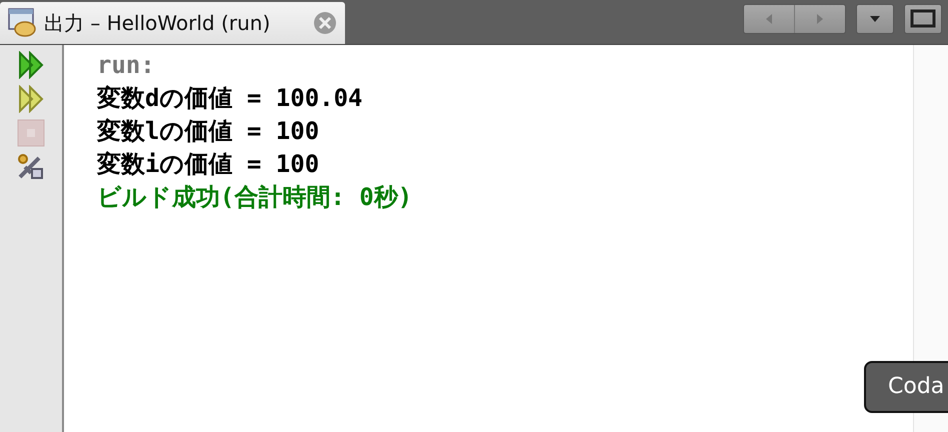 The image size is (948, 432). I want to click on output-window-icon, so click(22, 23).